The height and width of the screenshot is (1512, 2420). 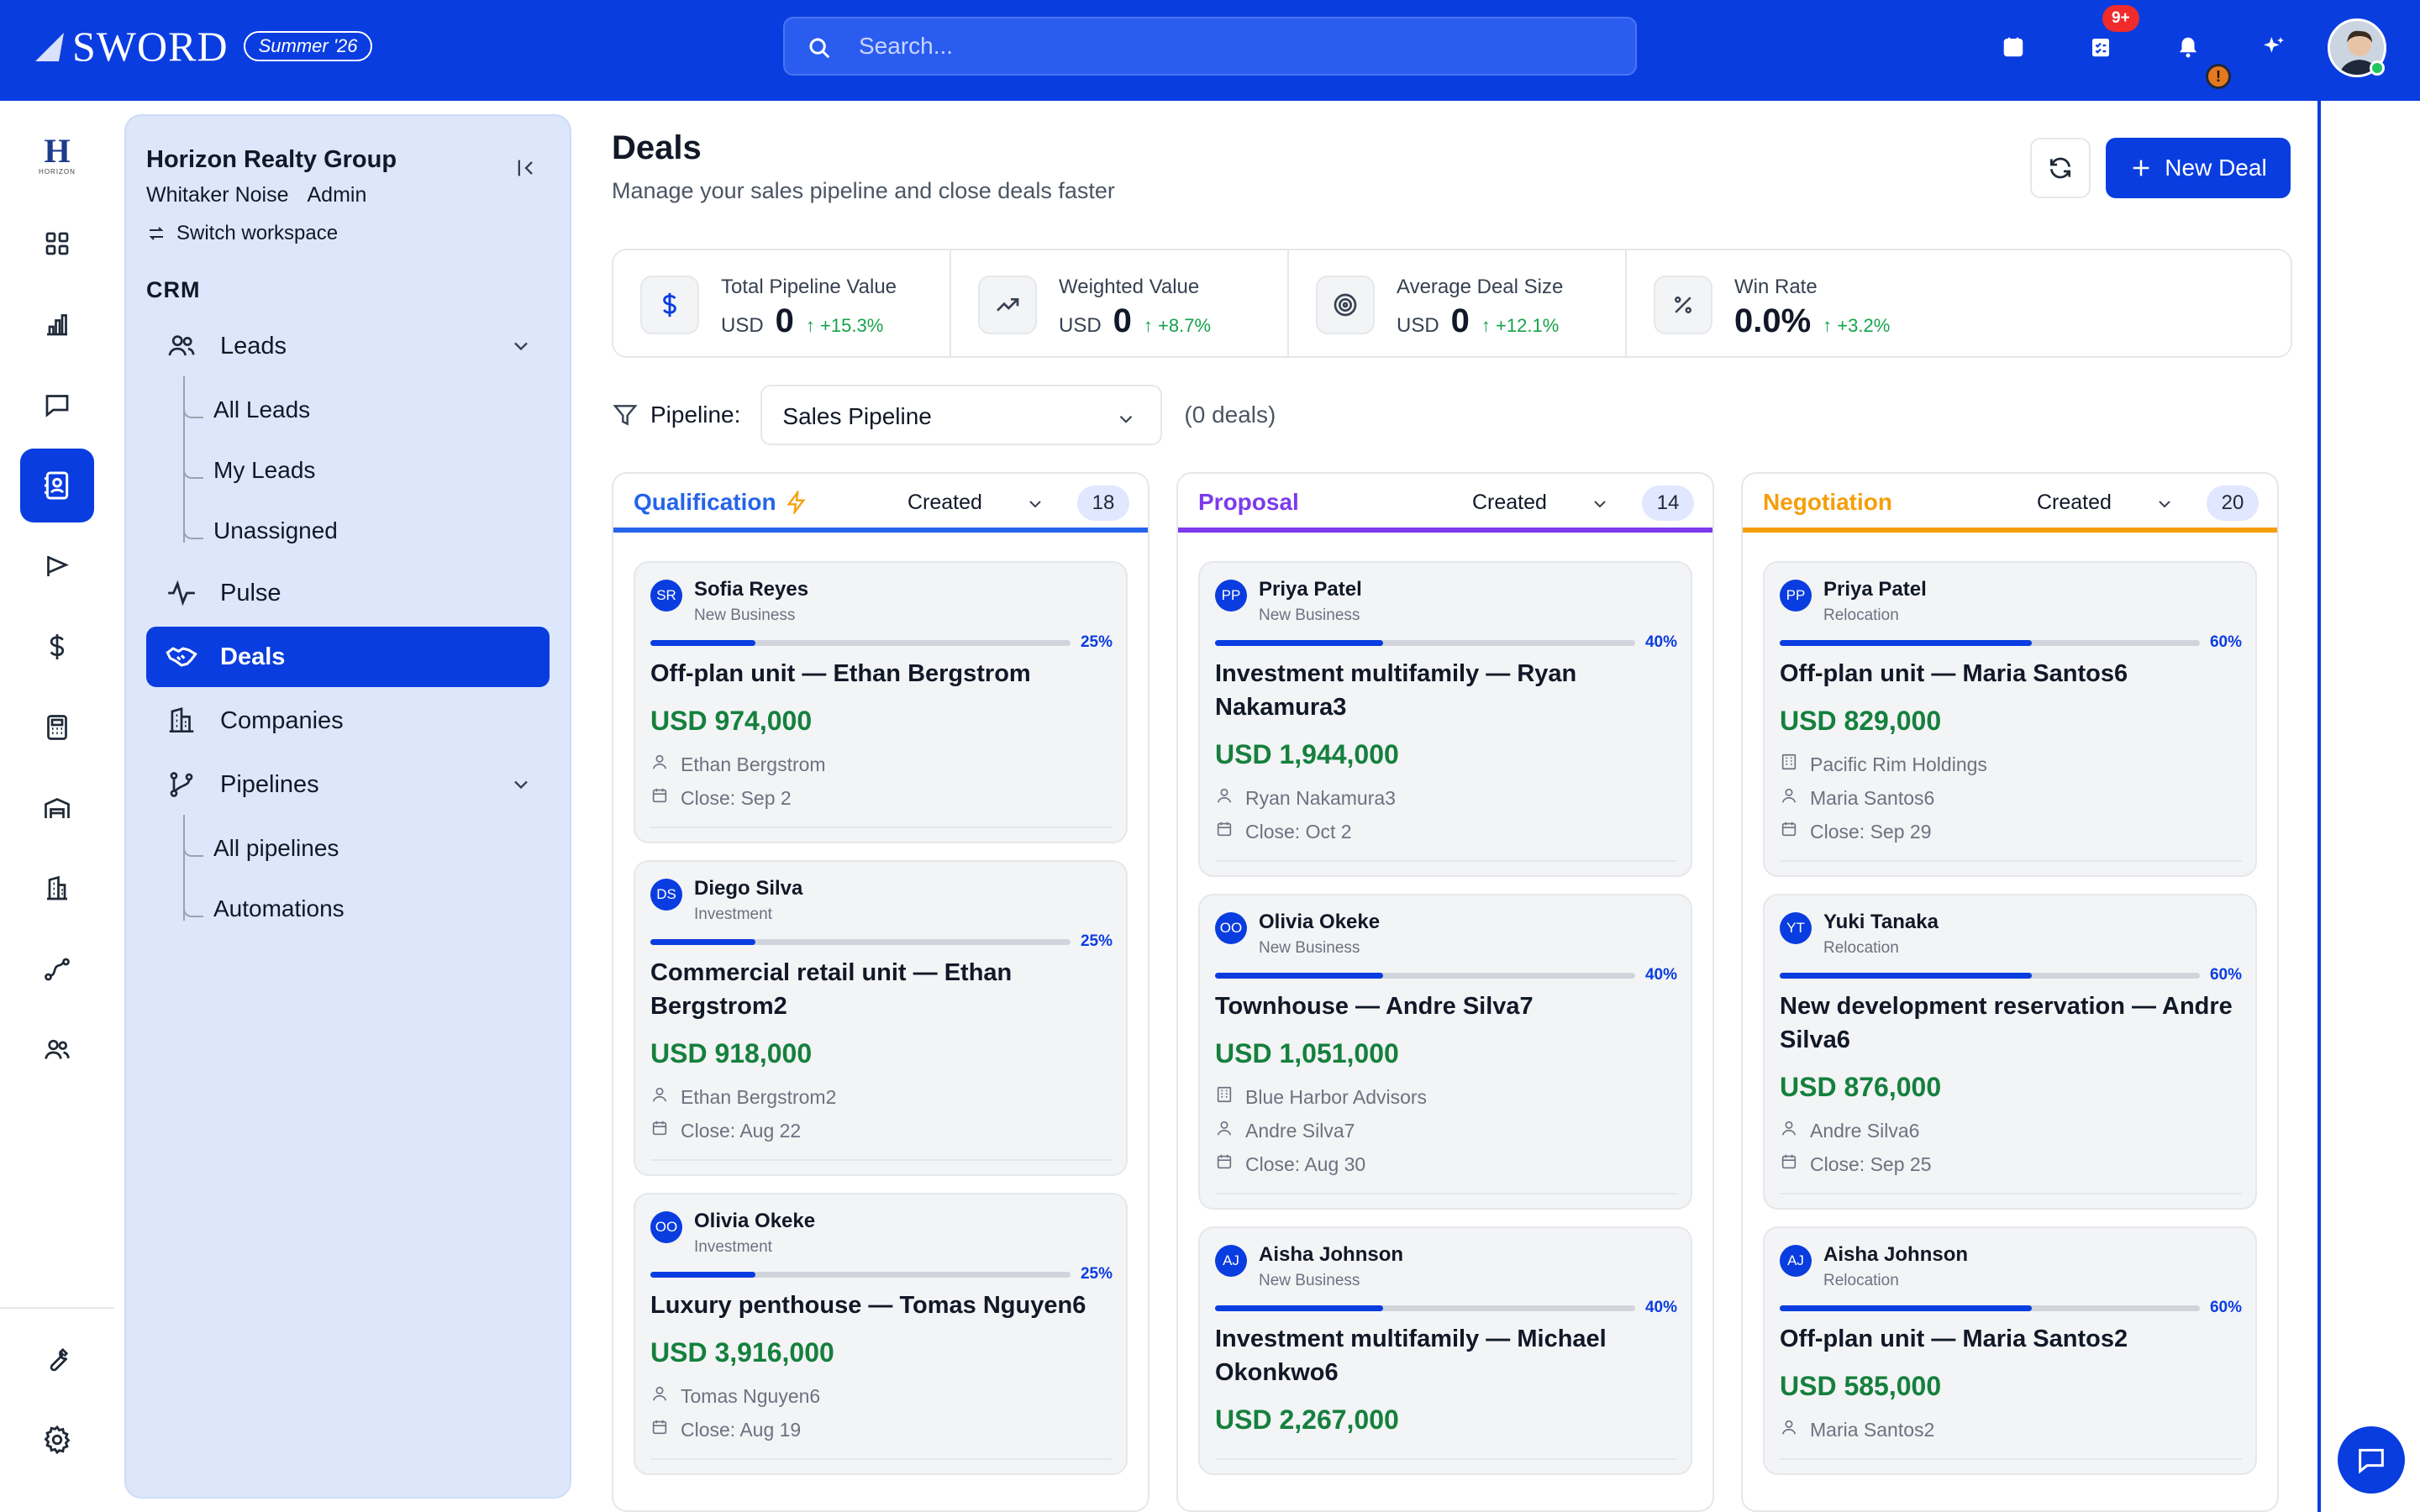 What do you see at coordinates (57, 244) in the screenshot?
I see `dashboard-icon` at bounding box center [57, 244].